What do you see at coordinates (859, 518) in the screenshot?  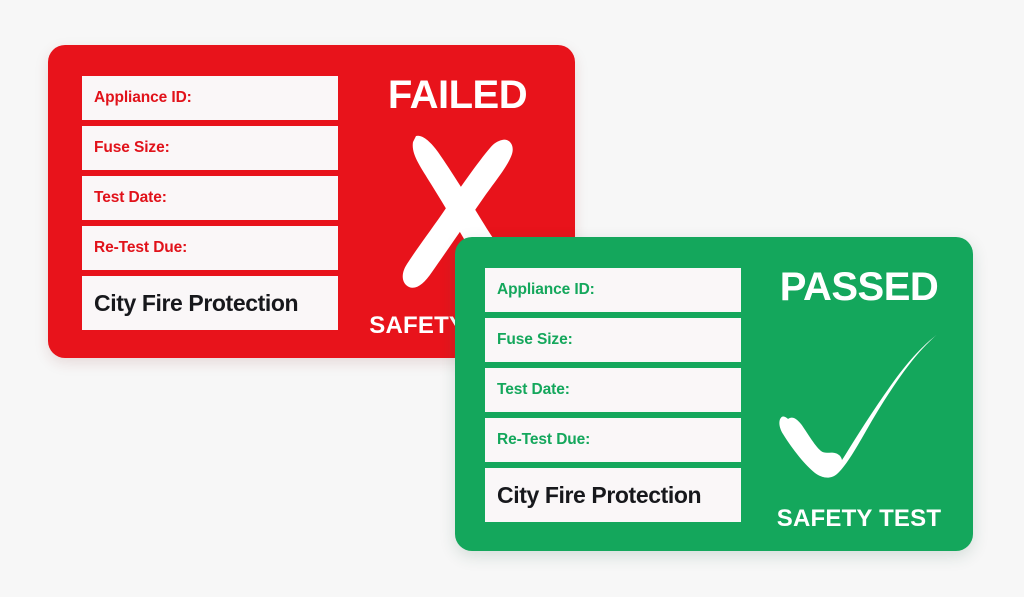 I see `footer-safety-test-passed: SAFETY TEST` at bounding box center [859, 518].